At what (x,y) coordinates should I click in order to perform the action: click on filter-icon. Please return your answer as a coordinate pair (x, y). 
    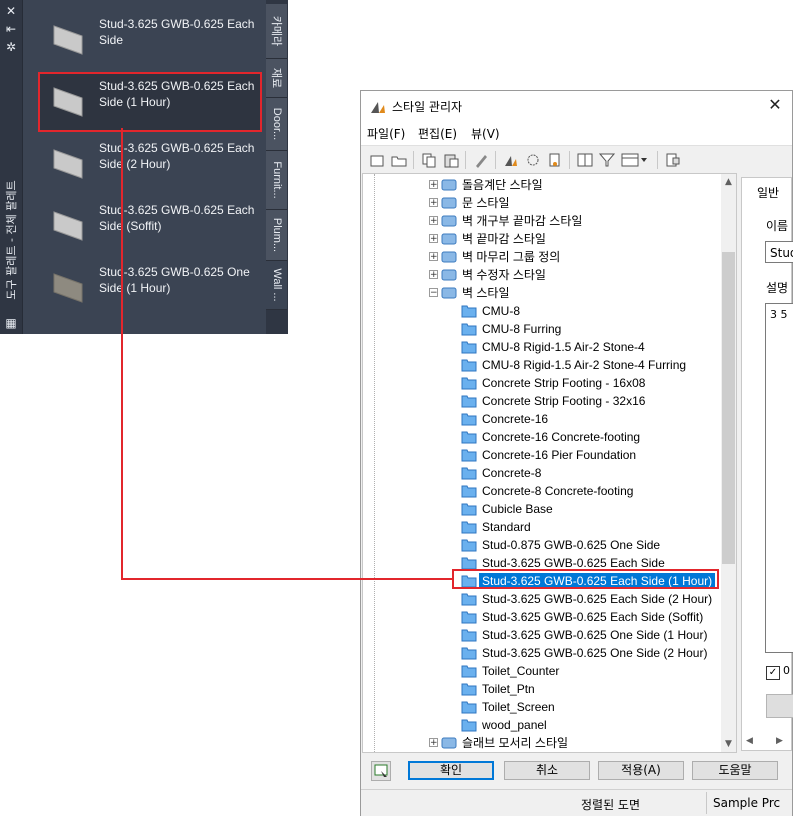
    Looking at the image, I should click on (607, 160).